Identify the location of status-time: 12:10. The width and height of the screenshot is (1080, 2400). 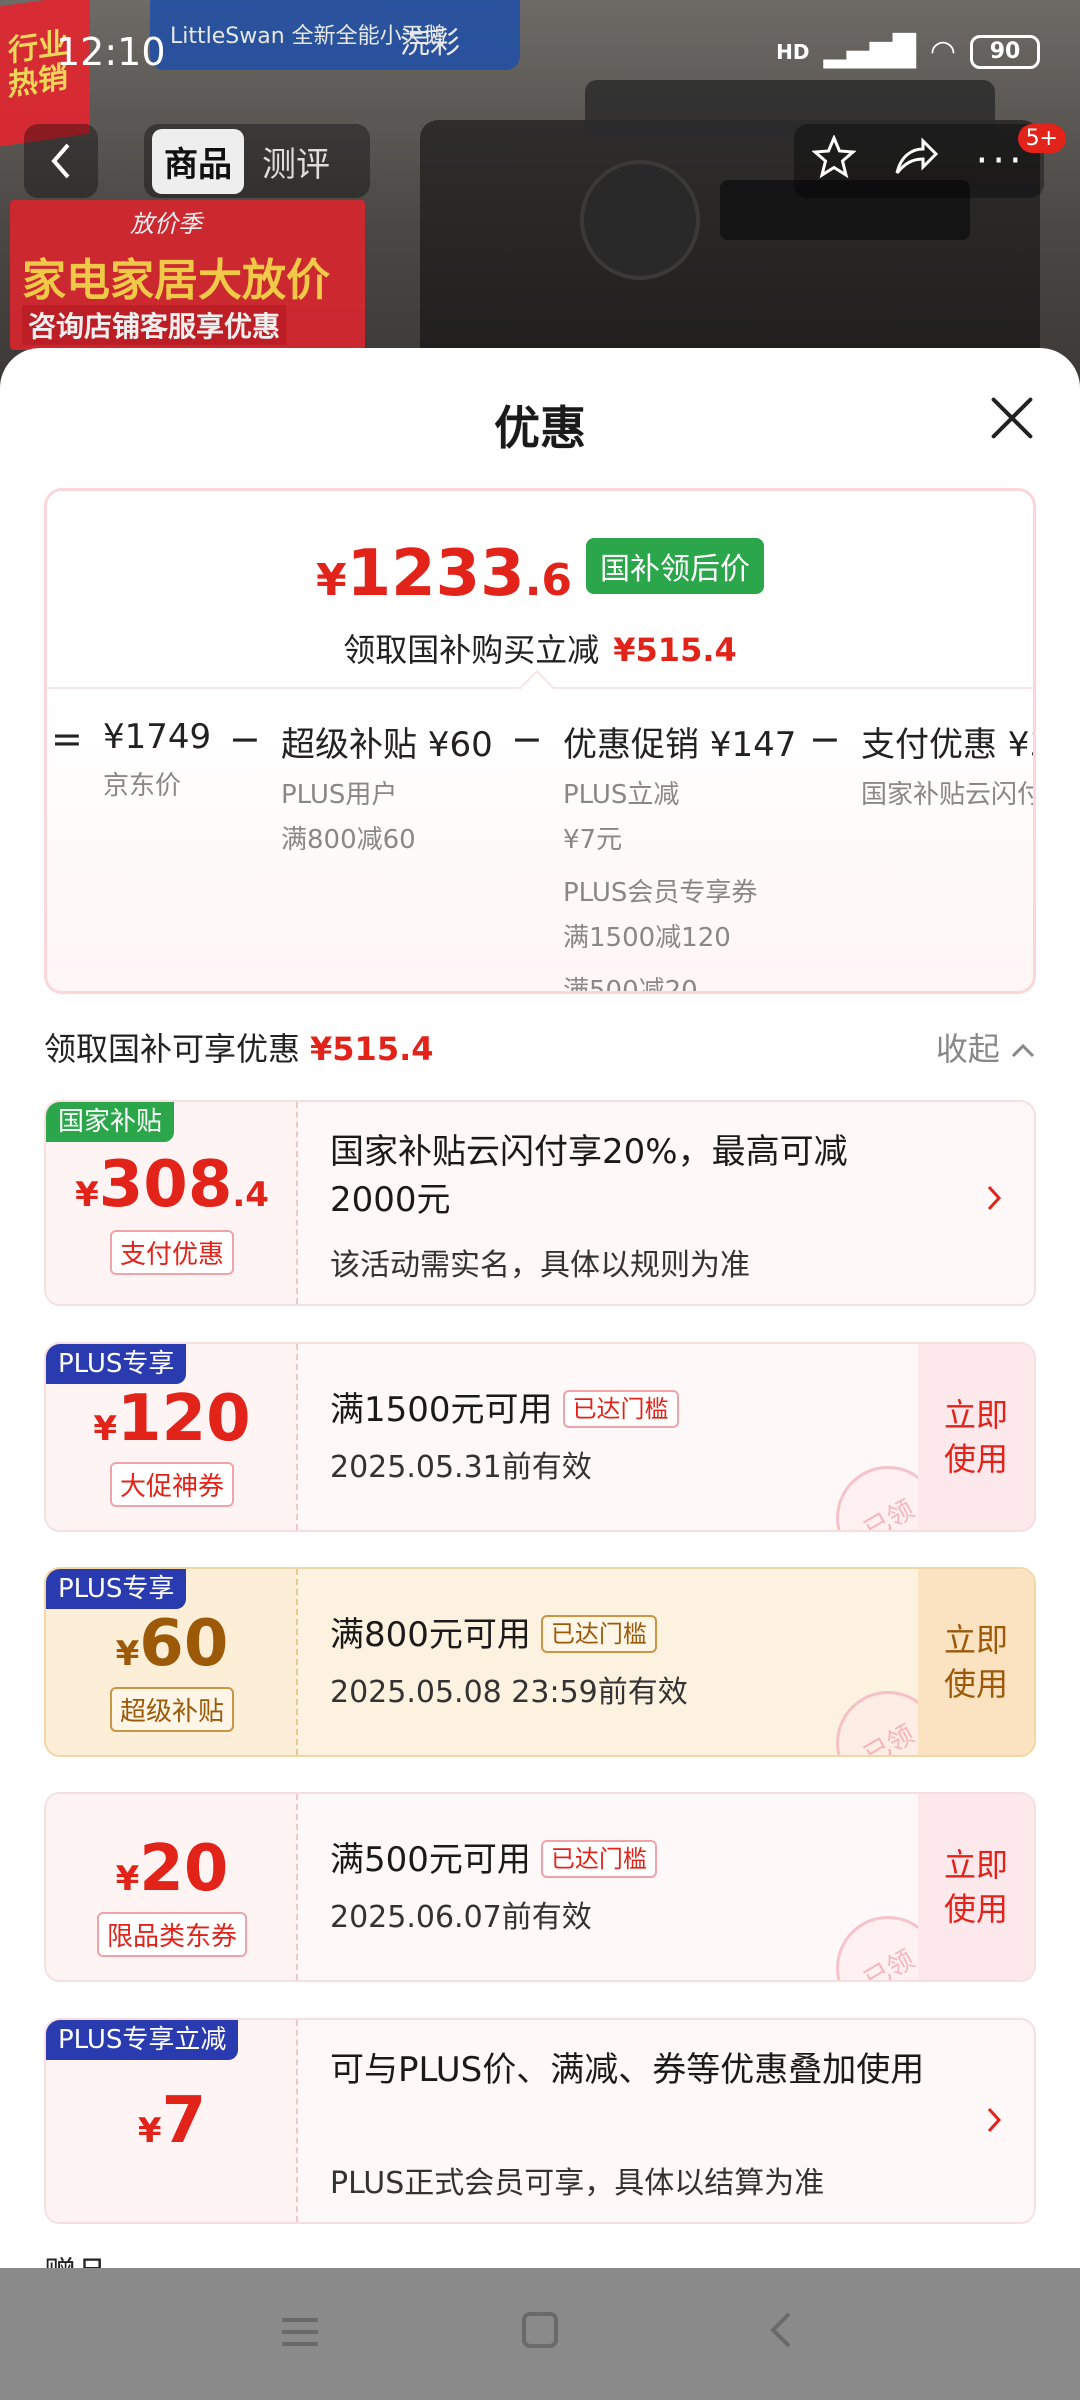
(111, 52).